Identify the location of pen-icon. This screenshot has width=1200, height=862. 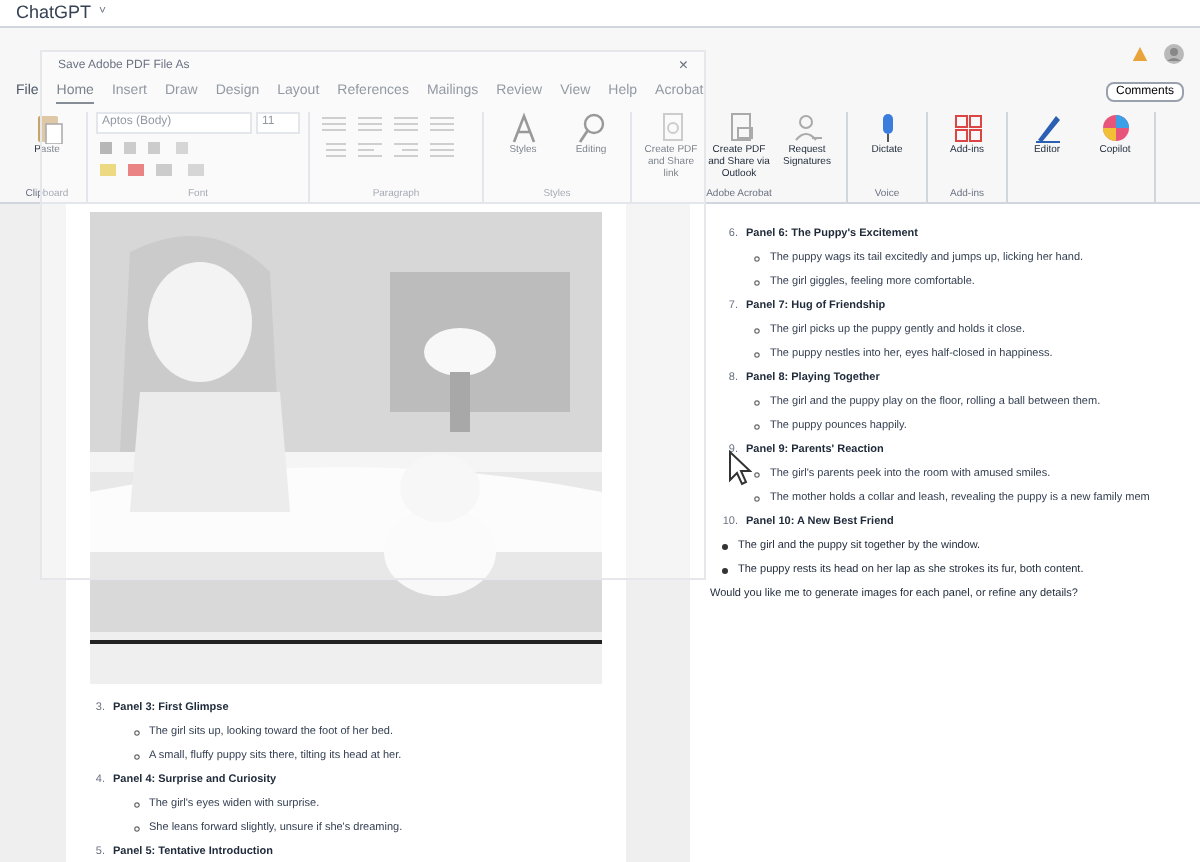
(1047, 128).